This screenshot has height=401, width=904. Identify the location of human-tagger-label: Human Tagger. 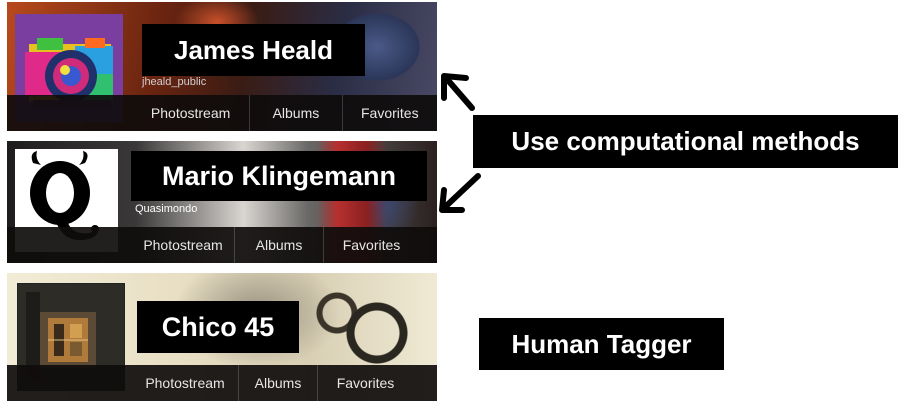
(601, 344).